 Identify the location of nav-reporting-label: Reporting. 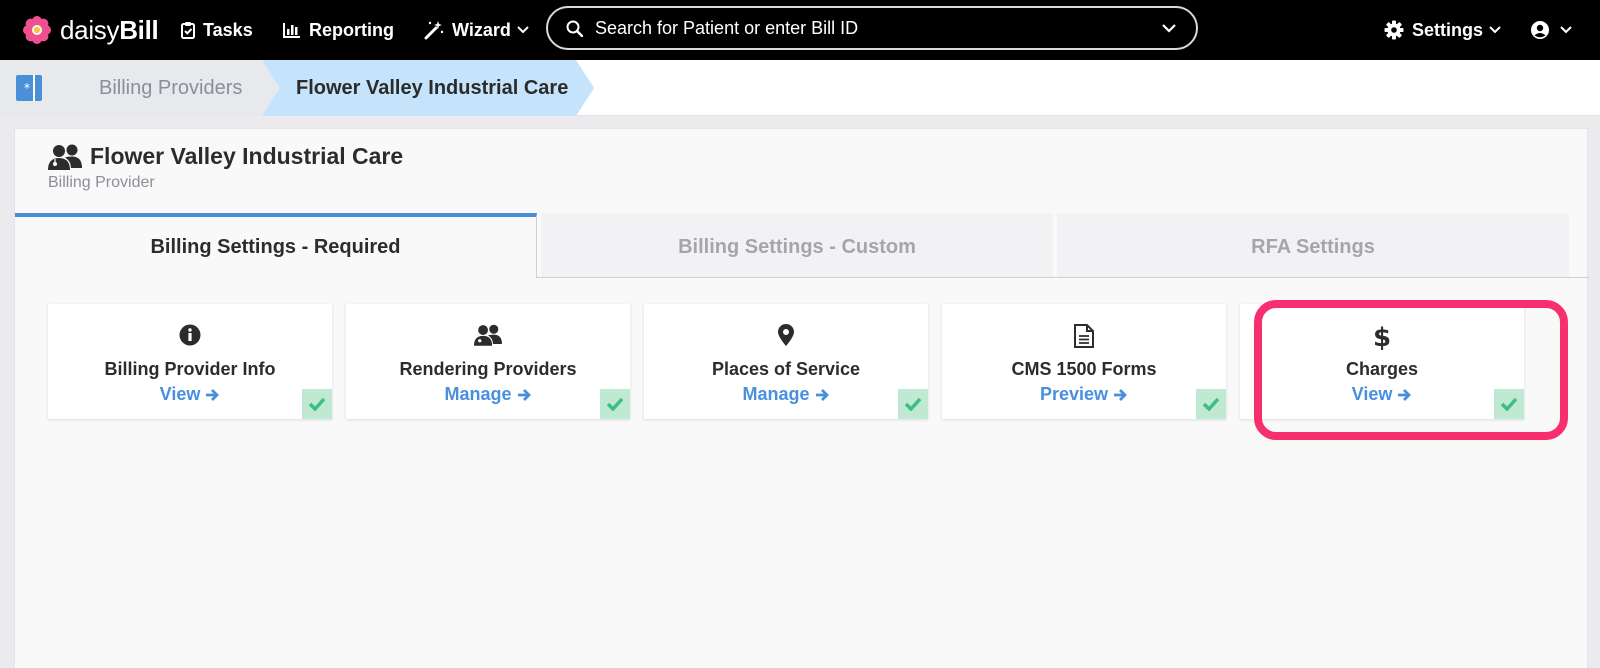
(351, 29).